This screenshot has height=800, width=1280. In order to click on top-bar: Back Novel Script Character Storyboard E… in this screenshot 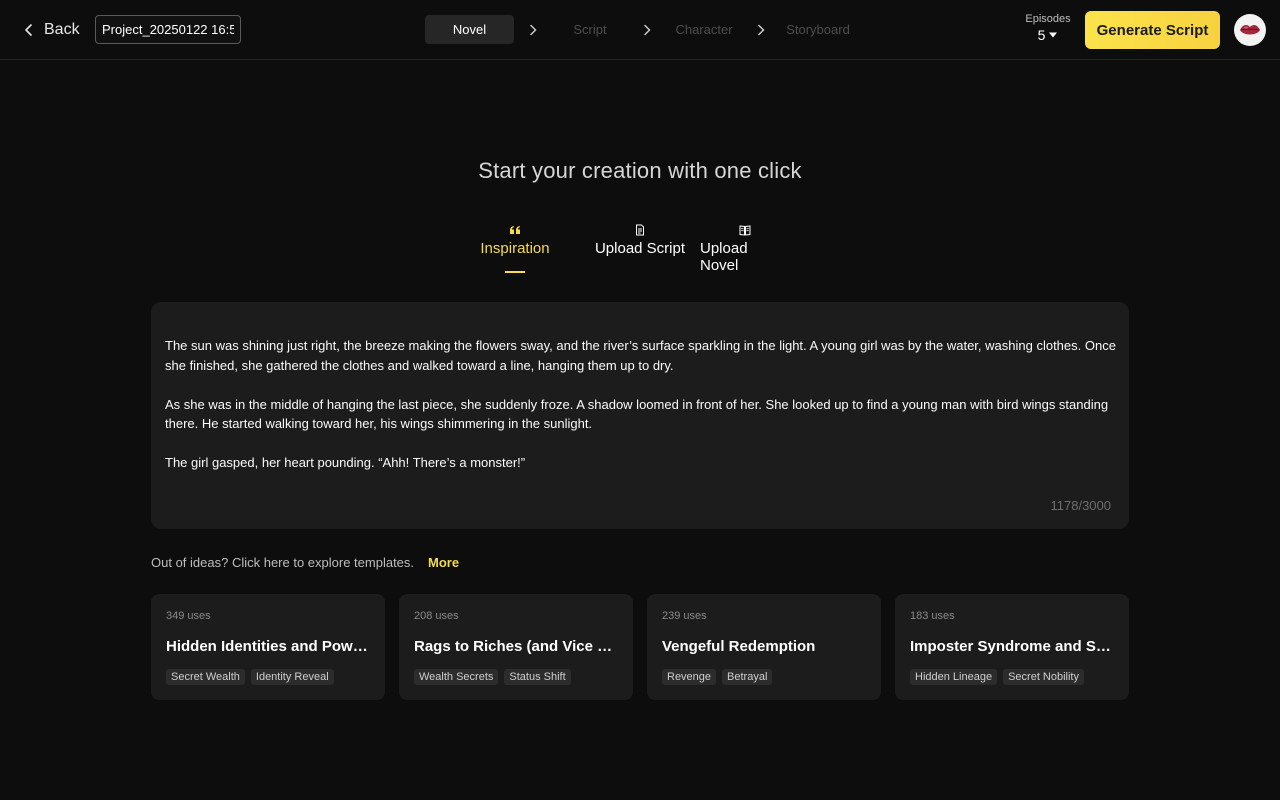, I will do `click(640, 30)`.